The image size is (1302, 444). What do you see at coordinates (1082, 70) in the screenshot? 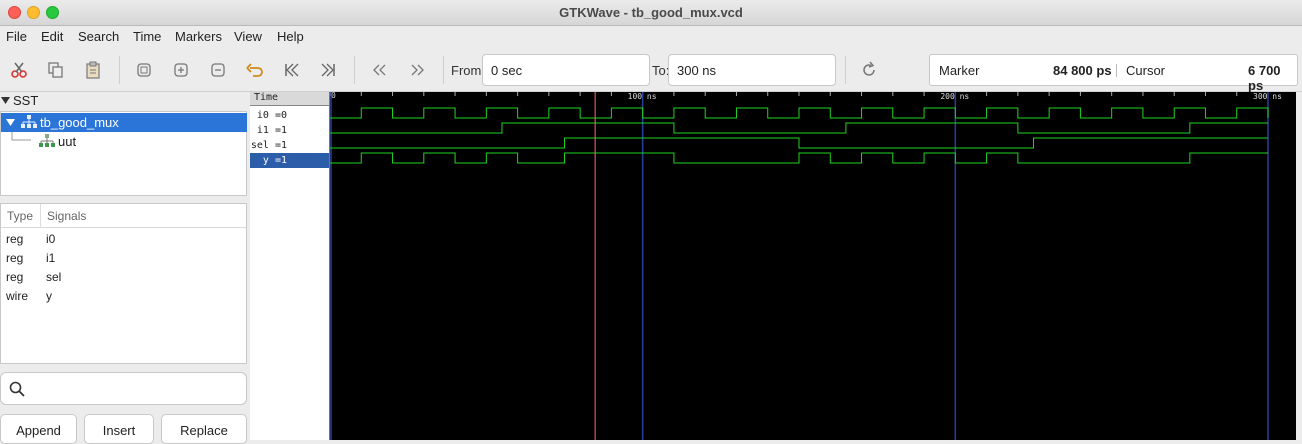
I see `marker-value: 84 800 ps` at bounding box center [1082, 70].